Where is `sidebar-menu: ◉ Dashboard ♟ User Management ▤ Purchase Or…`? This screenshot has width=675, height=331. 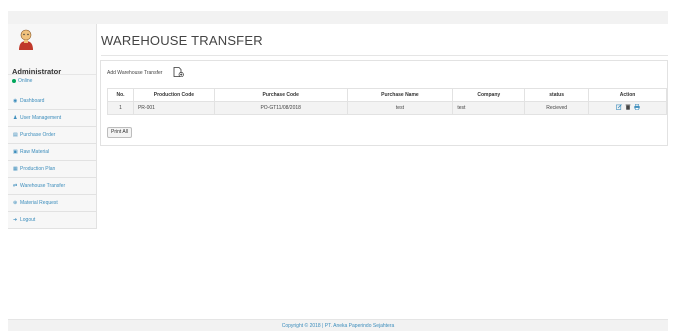
sidebar-menu: ◉ Dashboard ♟ User Management ▤ Purchase Or… is located at coordinates (52, 161).